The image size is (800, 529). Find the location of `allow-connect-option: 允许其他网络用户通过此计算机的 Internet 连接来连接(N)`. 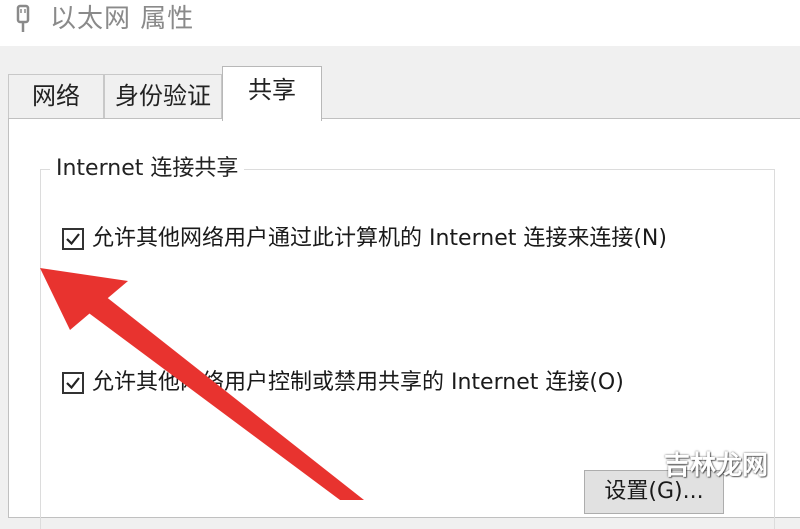

allow-connect-option: 允许其他网络用户通过此计算机的 Internet 连接来连接(N) is located at coordinates (364, 239).